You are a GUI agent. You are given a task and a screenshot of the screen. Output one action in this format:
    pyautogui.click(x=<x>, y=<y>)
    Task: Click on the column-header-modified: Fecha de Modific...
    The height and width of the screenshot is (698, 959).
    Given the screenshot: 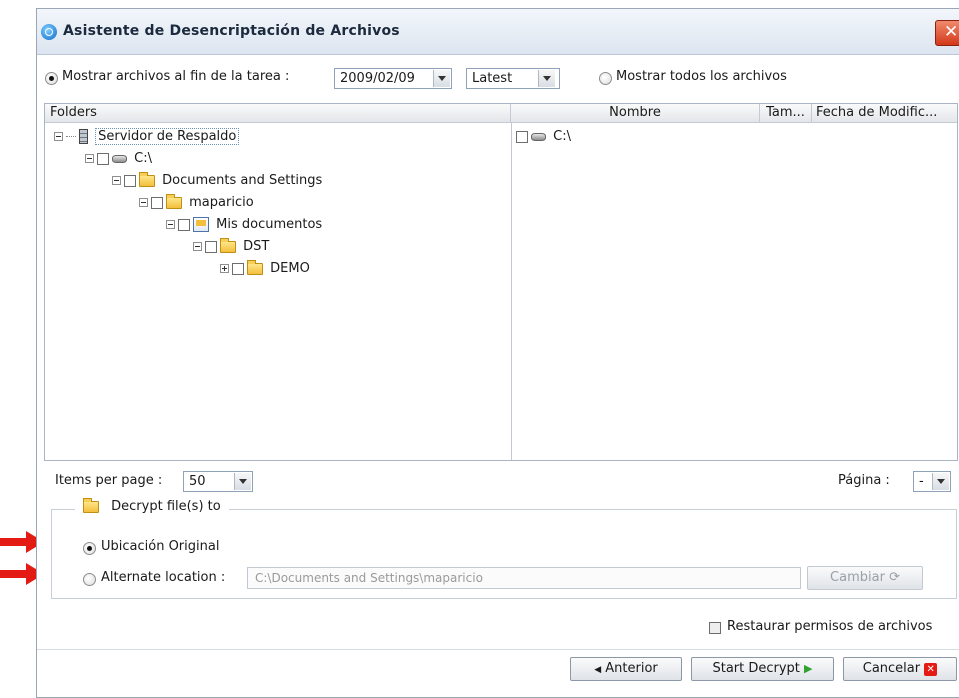 What is the action you would take?
    pyautogui.click(x=884, y=113)
    